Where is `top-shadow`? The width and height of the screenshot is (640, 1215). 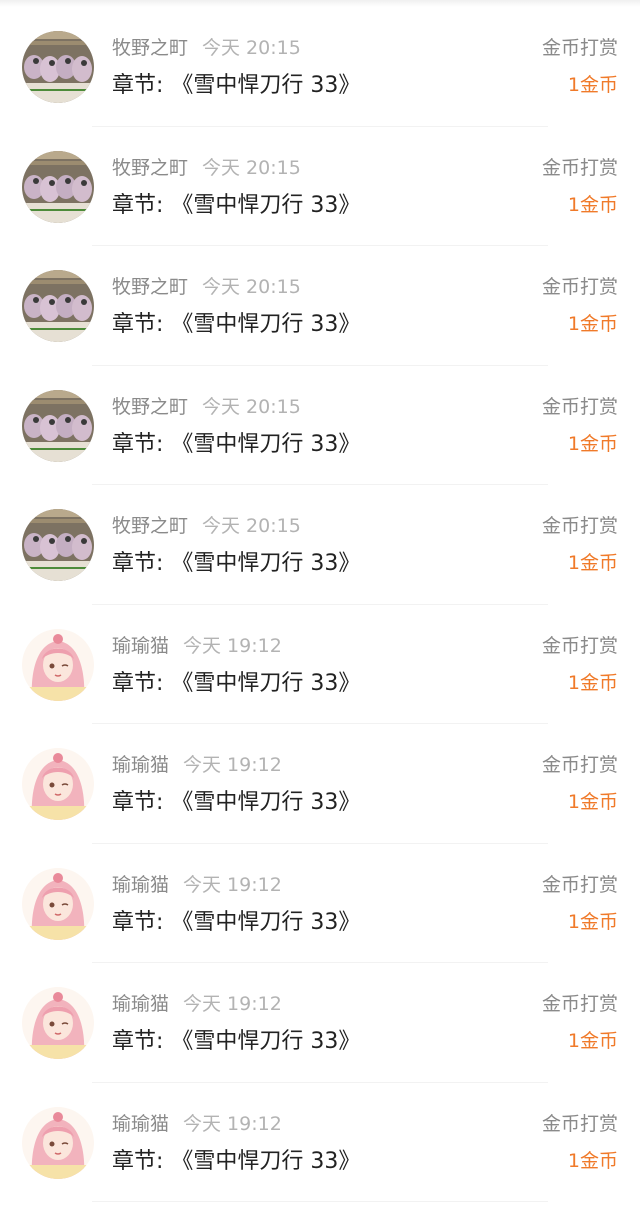 top-shadow is located at coordinates (320, 3).